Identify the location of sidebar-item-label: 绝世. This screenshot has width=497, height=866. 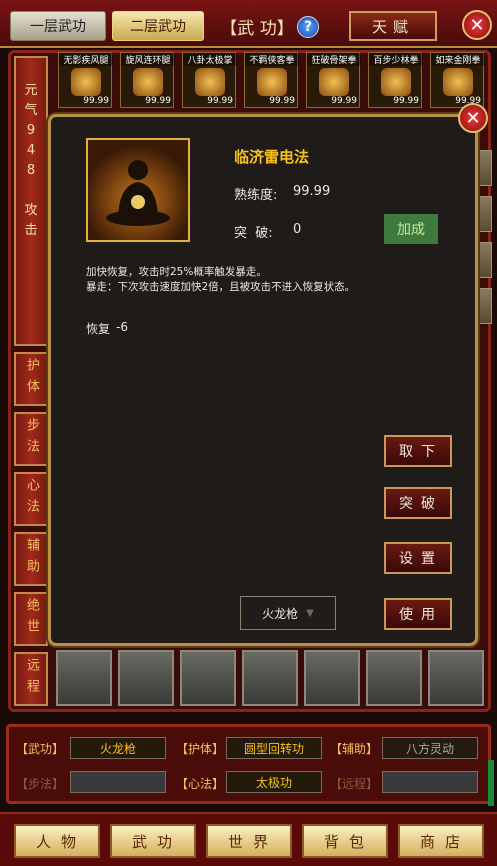
(31, 619).